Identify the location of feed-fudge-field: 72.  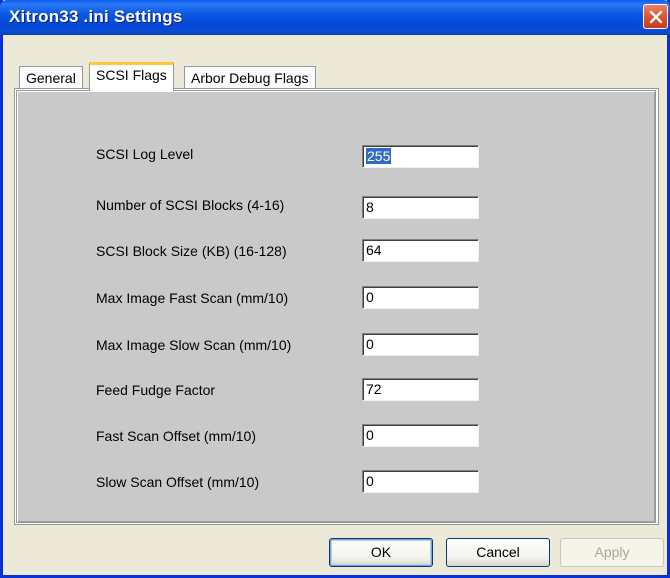
(420, 389).